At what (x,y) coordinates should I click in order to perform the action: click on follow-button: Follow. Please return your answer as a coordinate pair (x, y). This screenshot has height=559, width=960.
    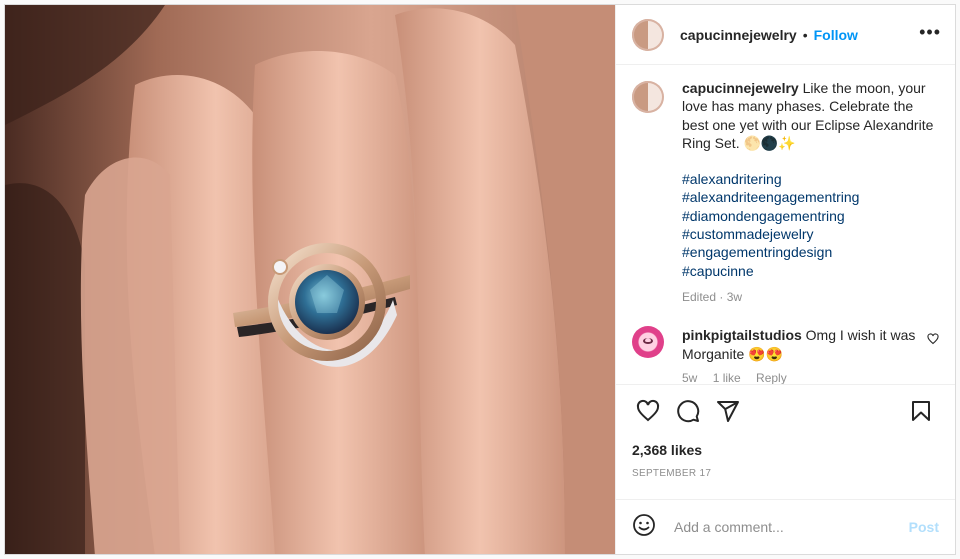
    Looking at the image, I should click on (836, 35).